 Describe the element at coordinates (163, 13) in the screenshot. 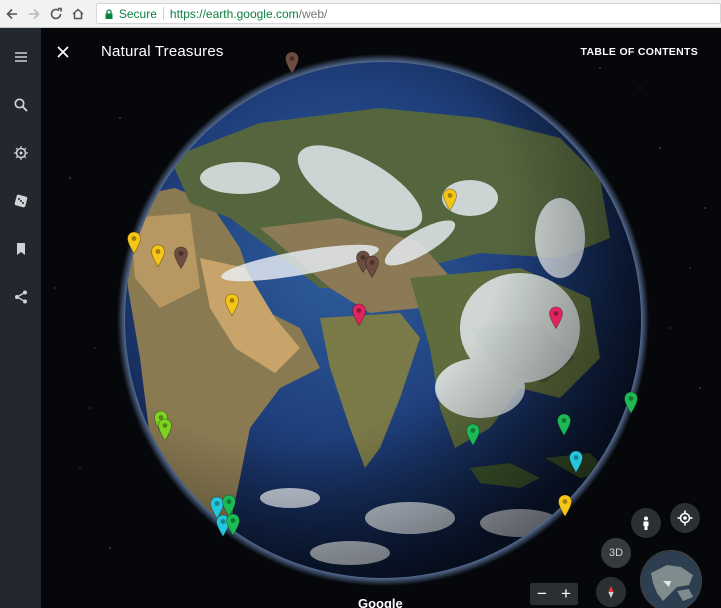

I see `divider` at that location.